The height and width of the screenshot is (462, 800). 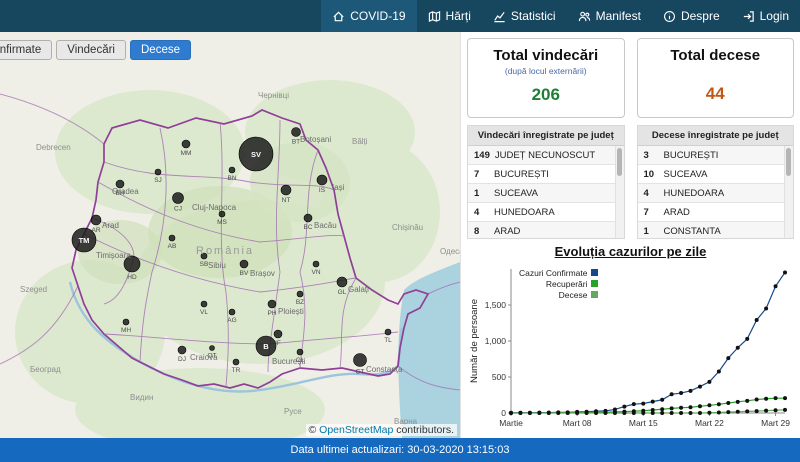 I want to click on svg-text: TL, so click(x=388, y=340).